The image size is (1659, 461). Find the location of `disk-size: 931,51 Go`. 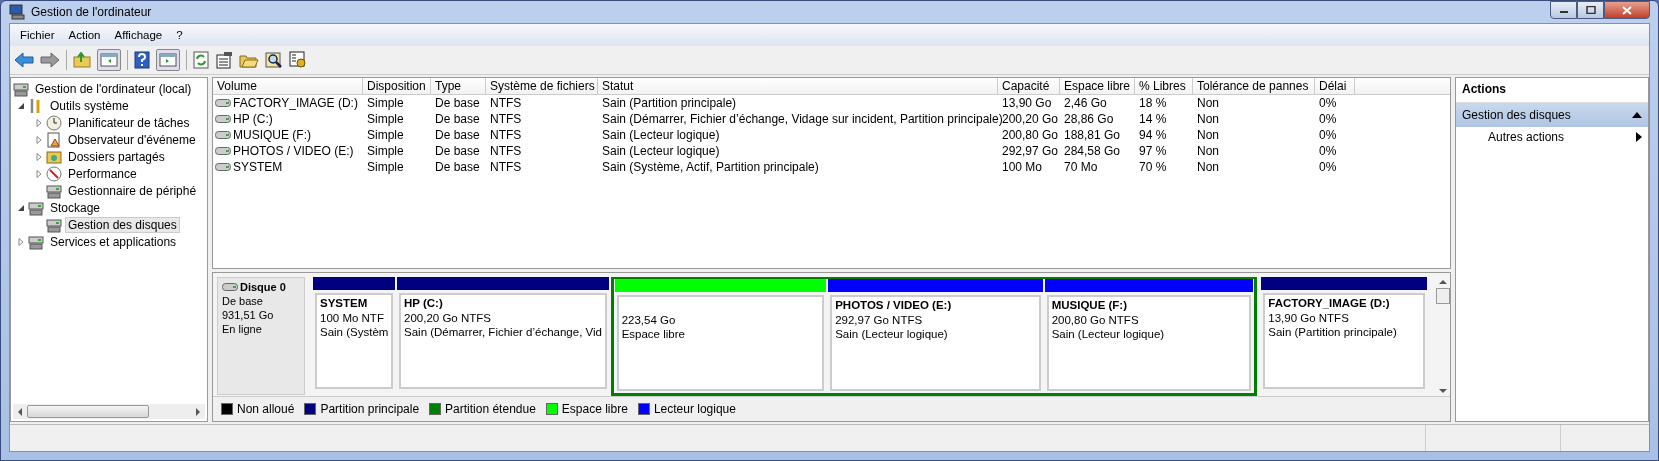

disk-size: 931,51 Go is located at coordinates (248, 315).